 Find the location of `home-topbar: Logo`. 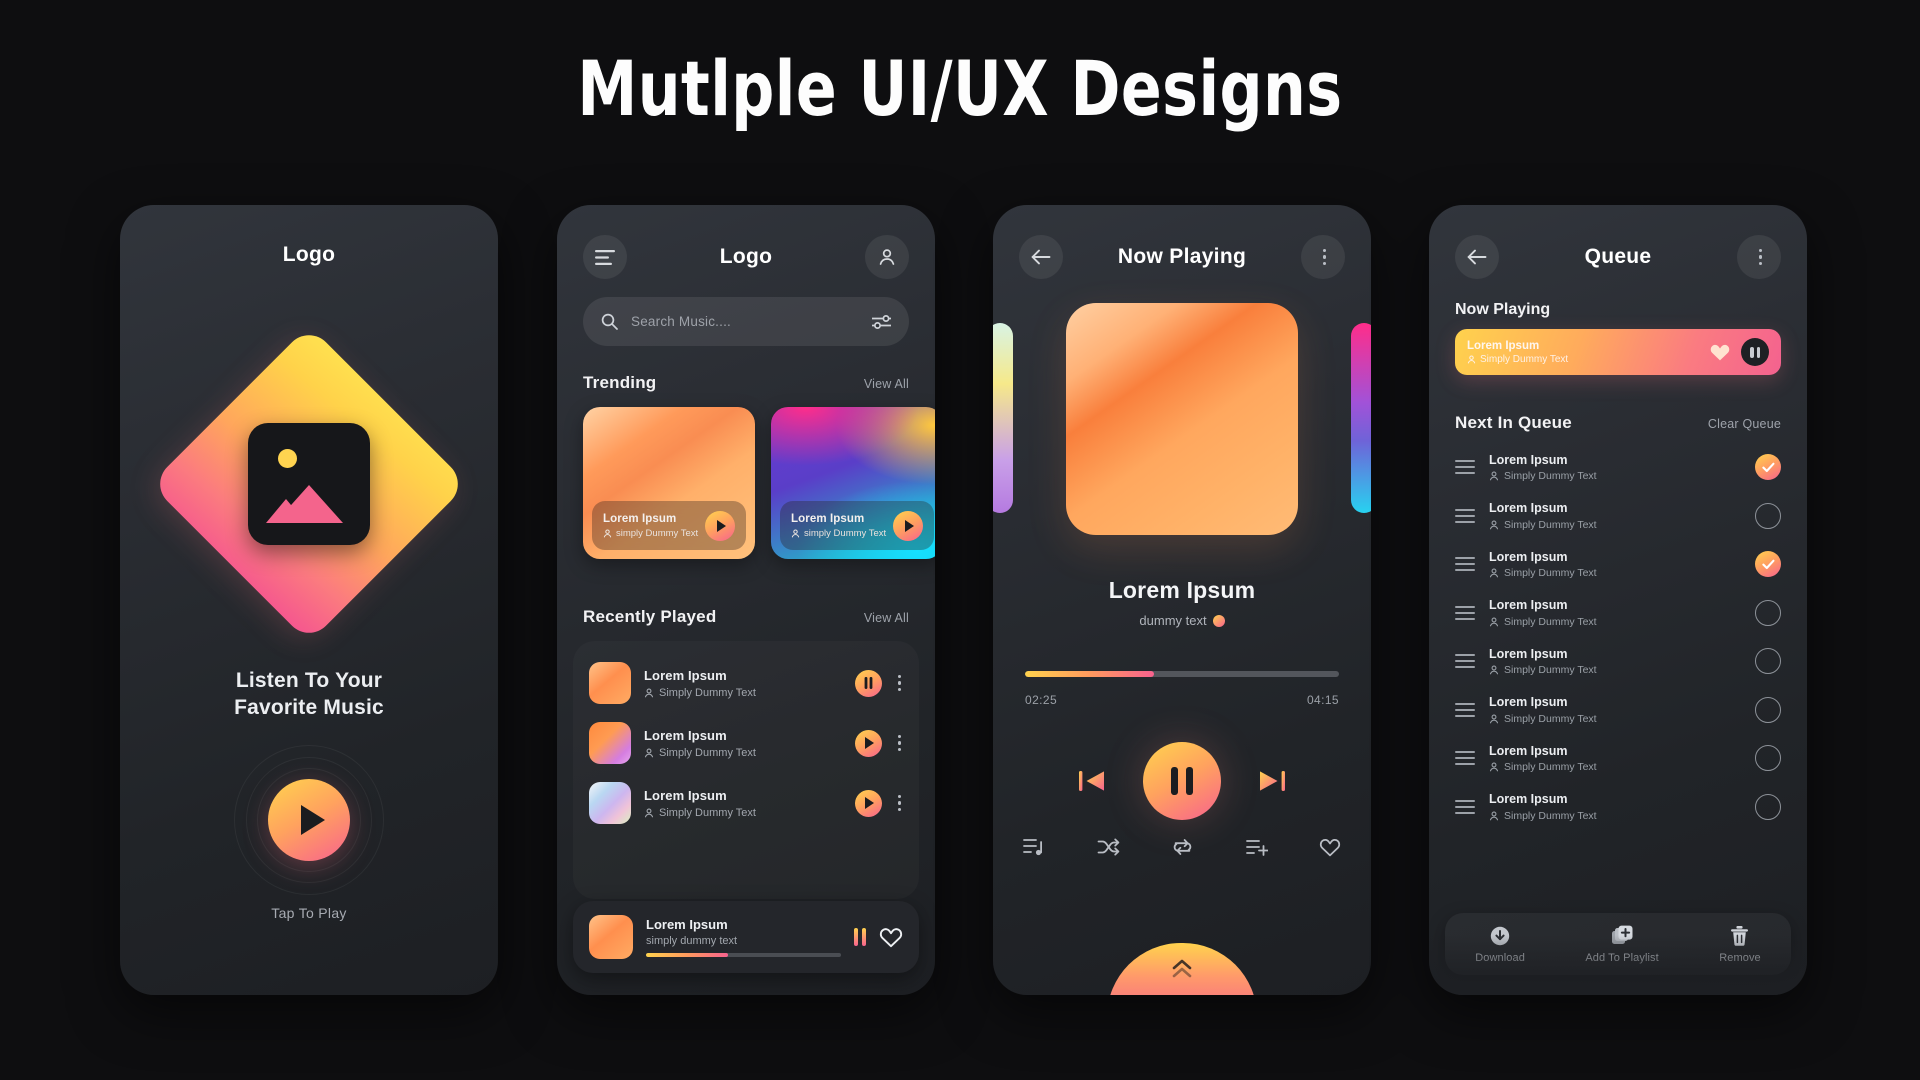

home-topbar: Logo is located at coordinates (746, 257).